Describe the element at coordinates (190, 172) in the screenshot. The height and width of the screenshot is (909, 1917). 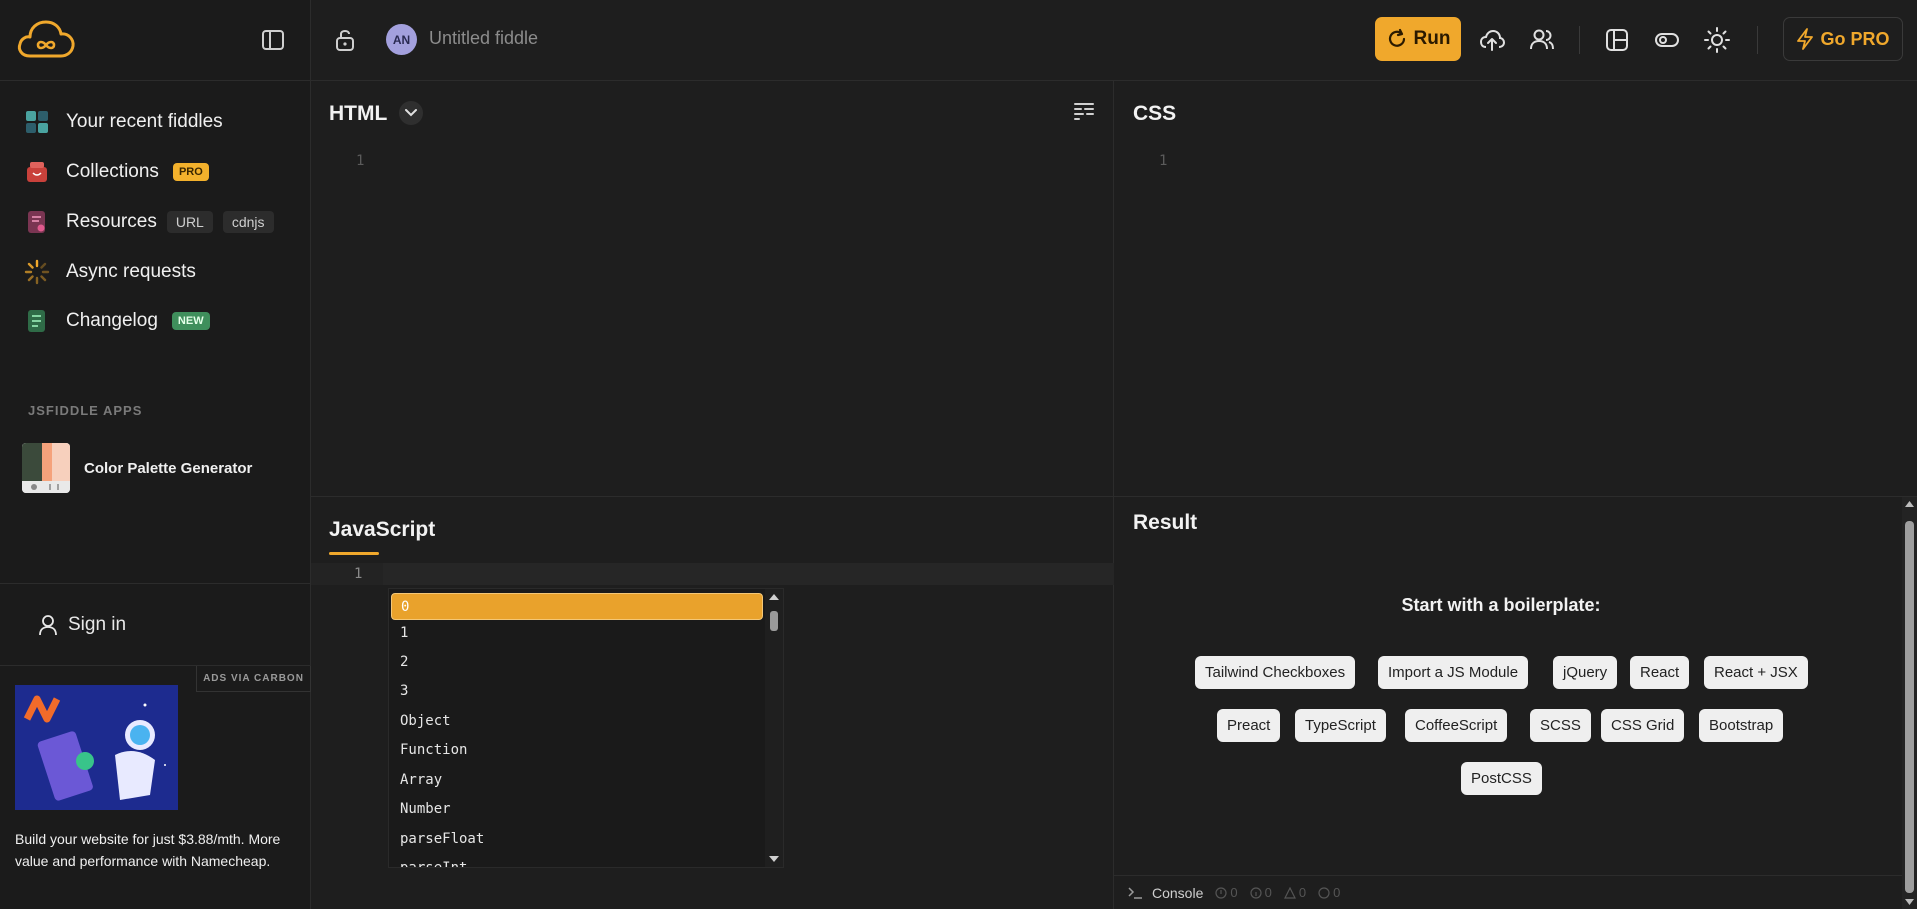
I see `pro-badge: PRO` at that location.